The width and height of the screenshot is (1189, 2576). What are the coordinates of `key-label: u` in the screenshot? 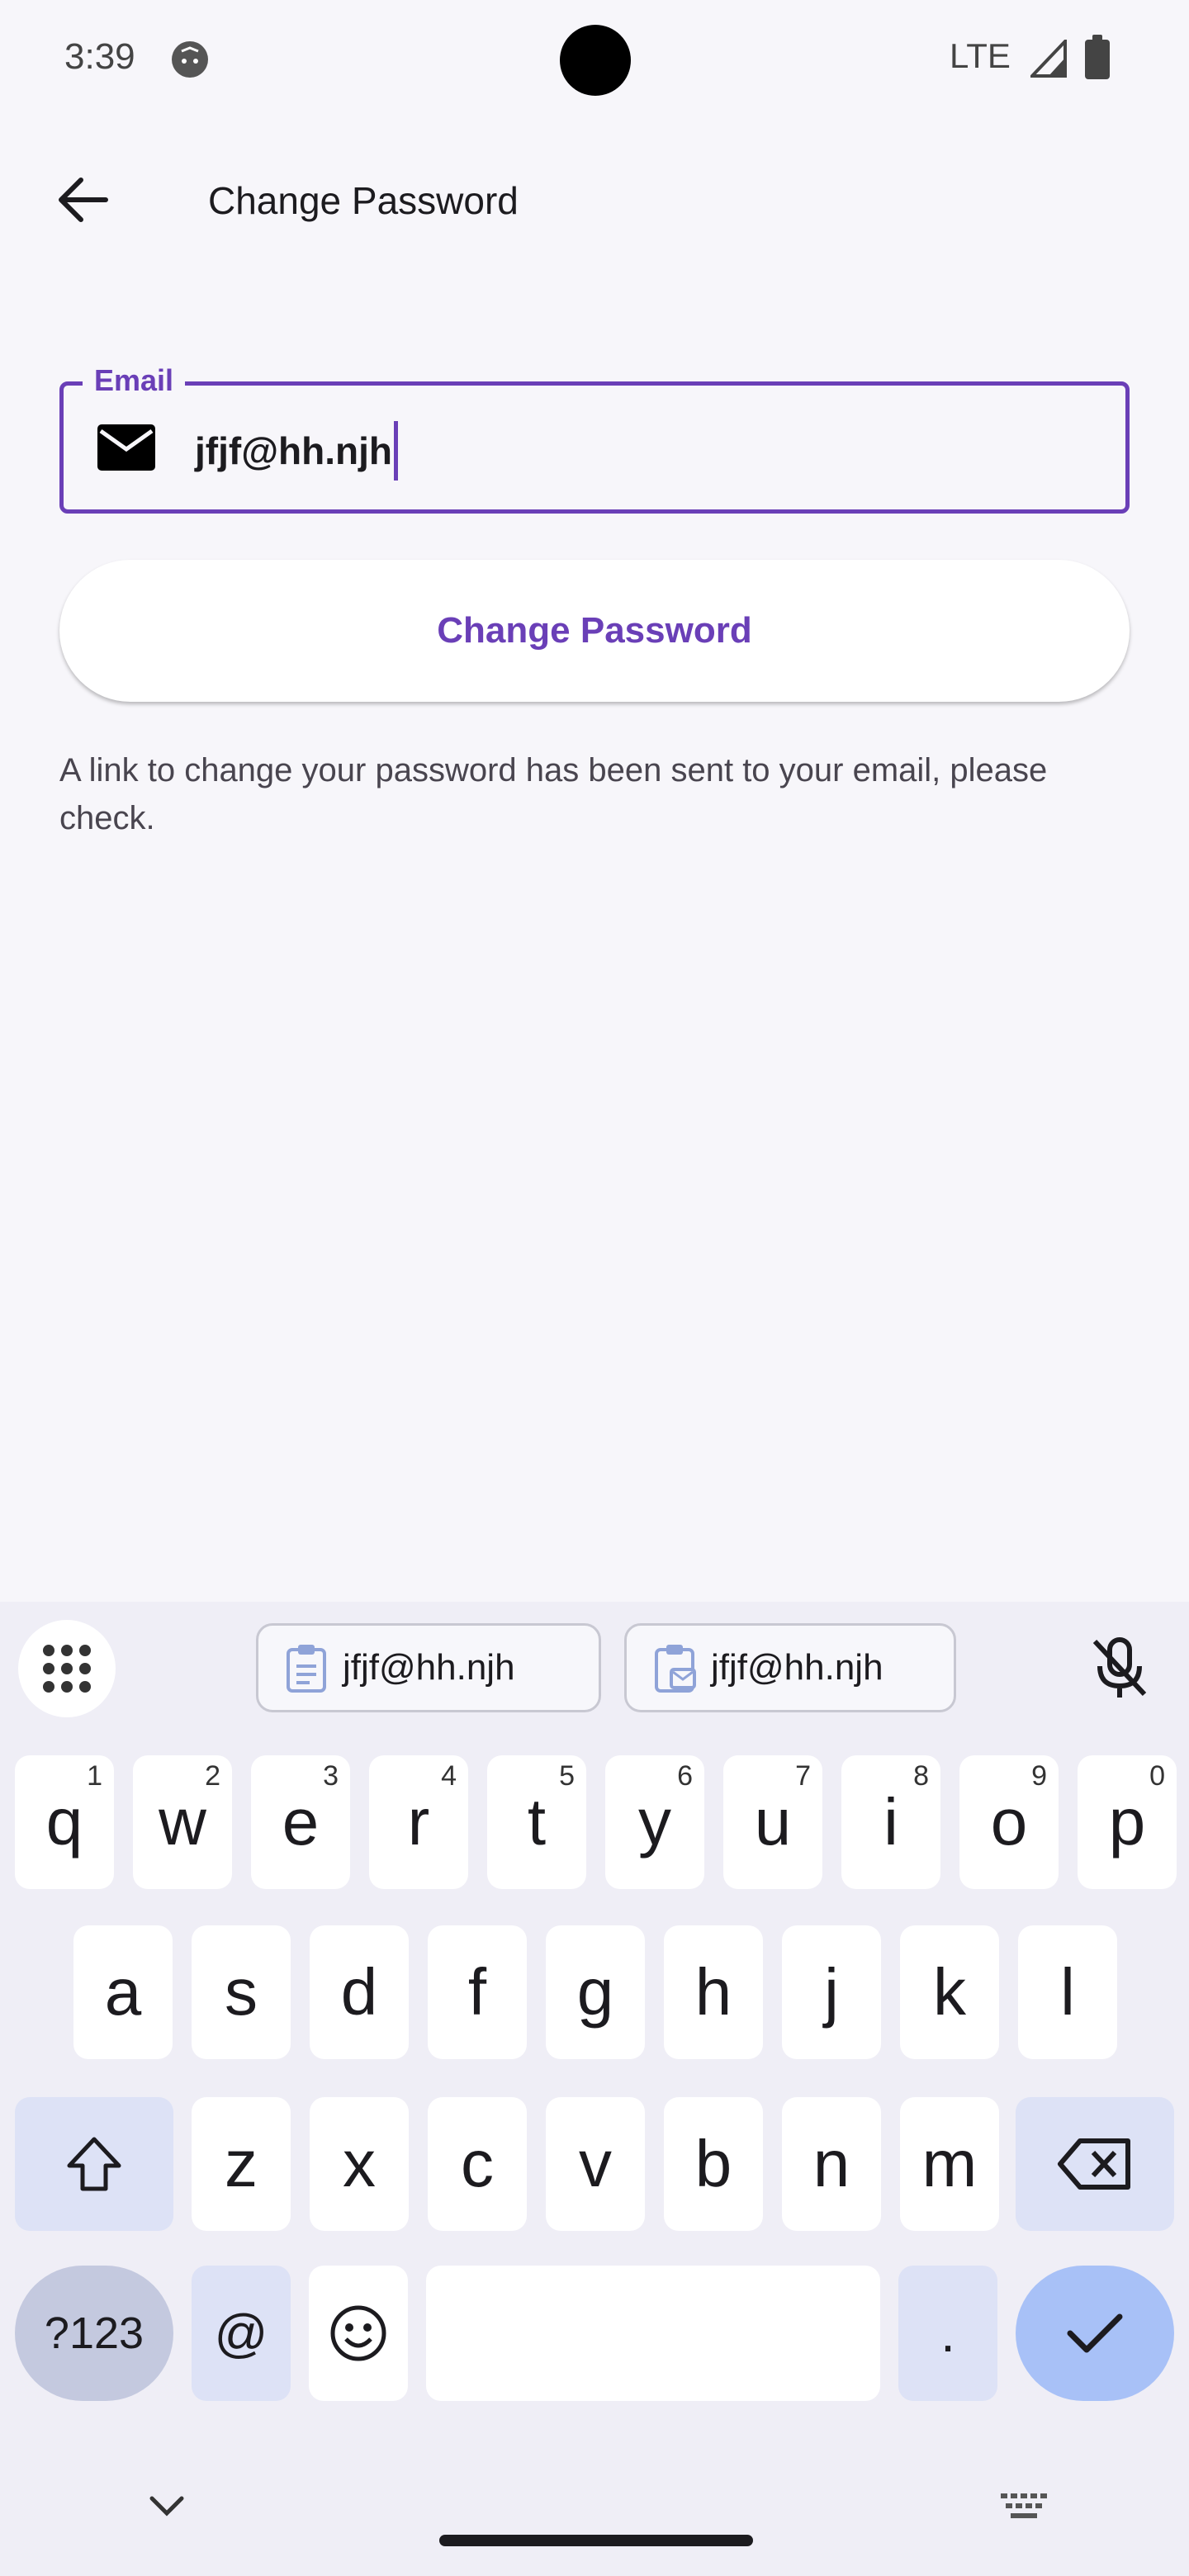 It's located at (773, 1822).